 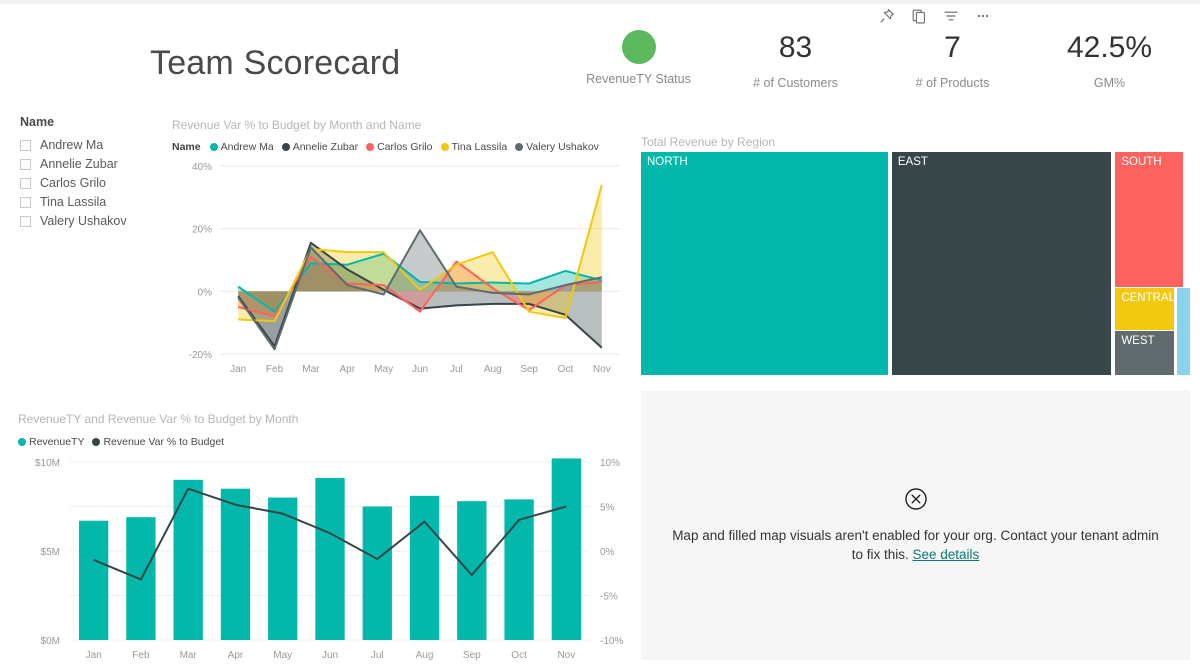 What do you see at coordinates (50, 641) in the screenshot?
I see `svg-text: $0M` at bounding box center [50, 641].